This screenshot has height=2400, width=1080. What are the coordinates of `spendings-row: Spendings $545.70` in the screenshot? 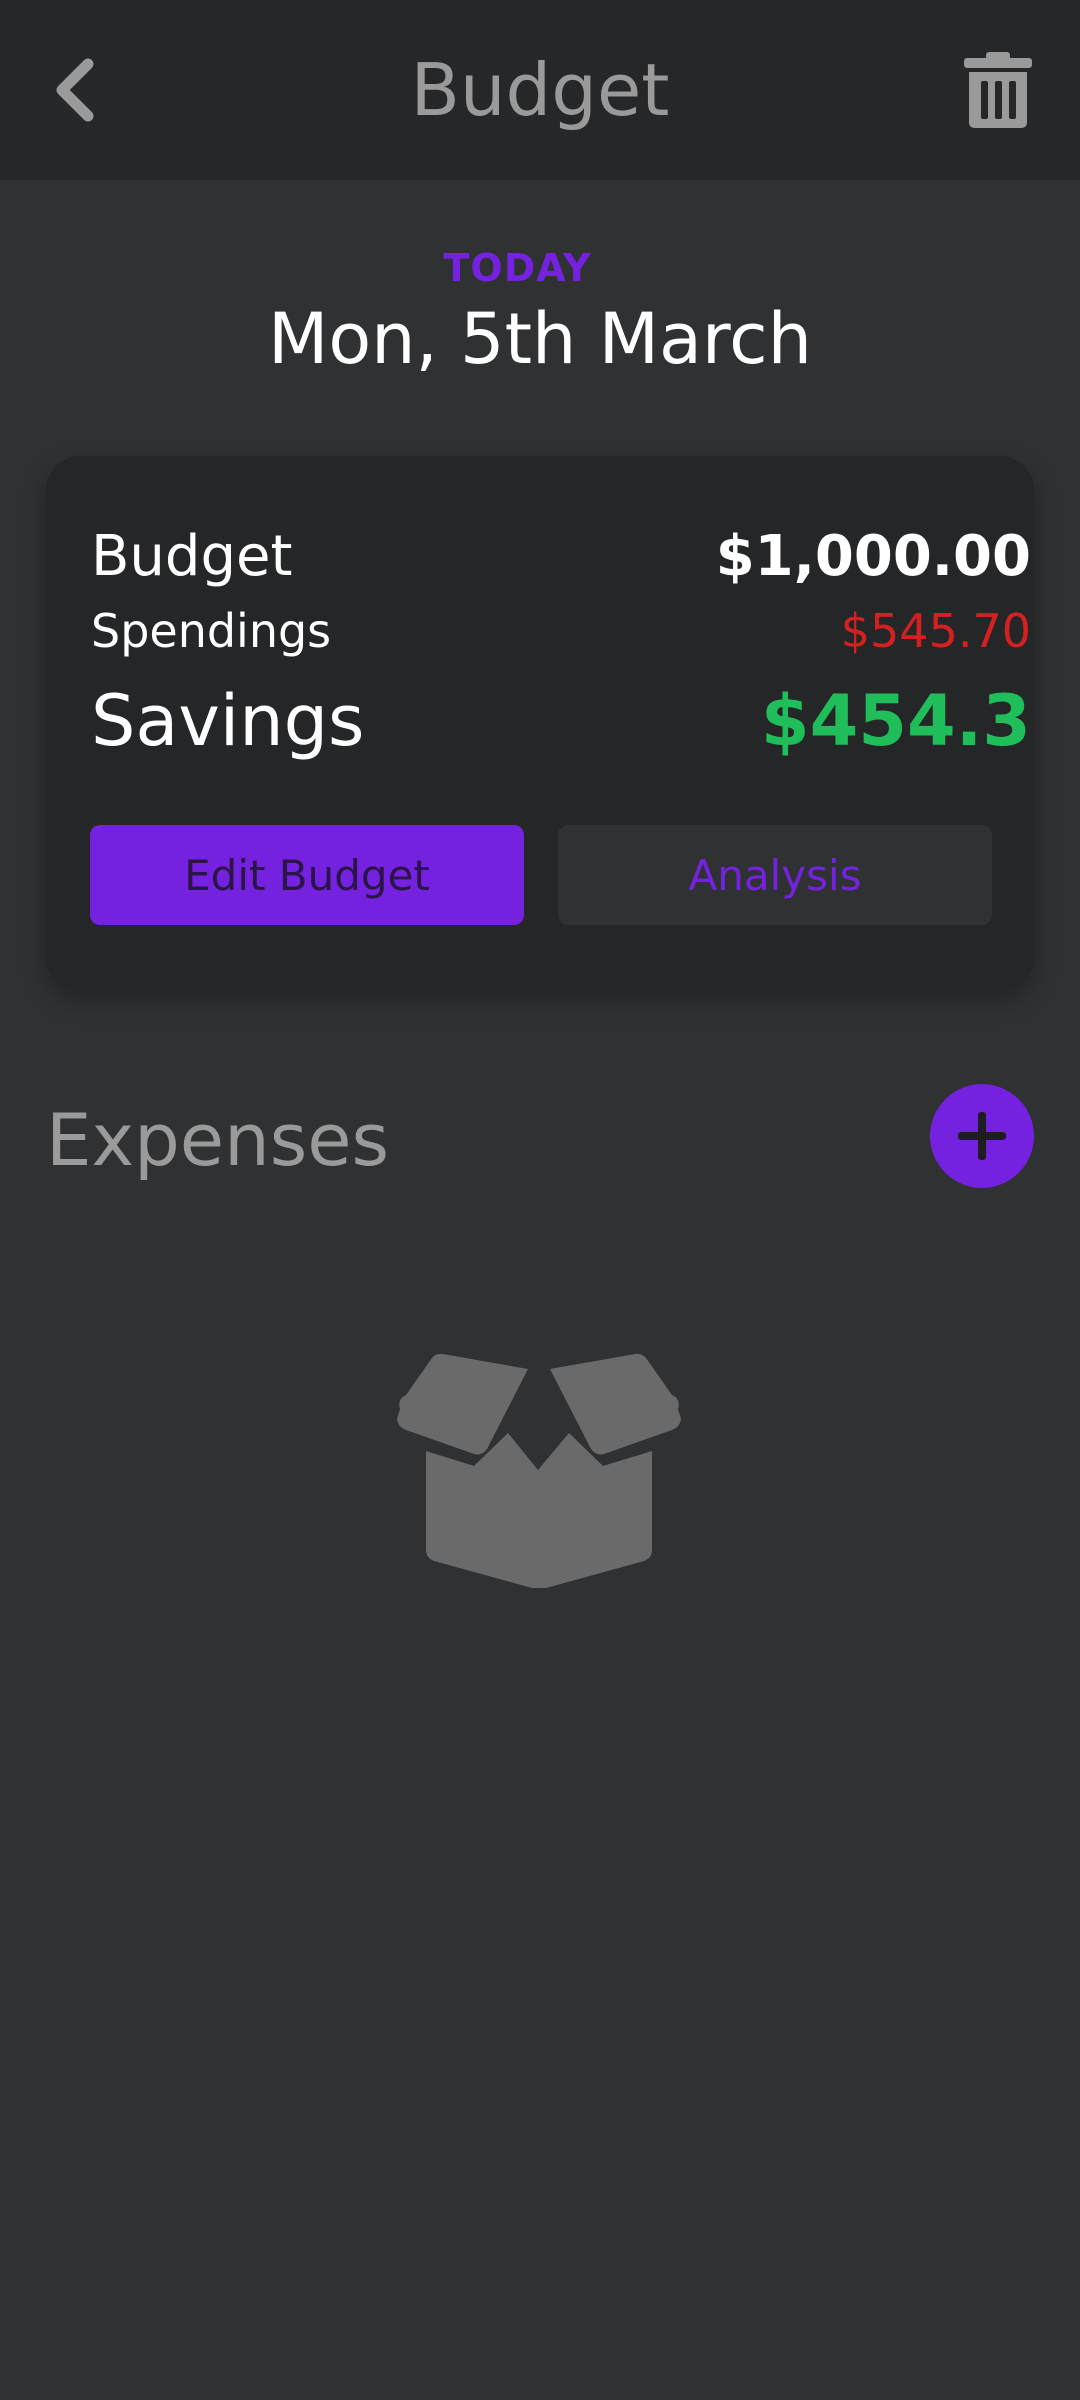 It's located at (561, 631).